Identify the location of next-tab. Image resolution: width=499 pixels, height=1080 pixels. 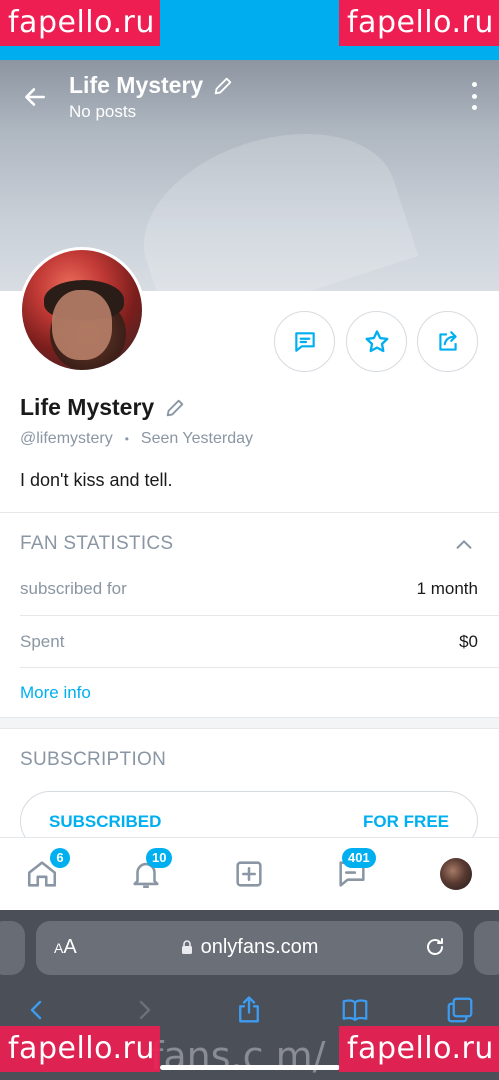
(486, 948).